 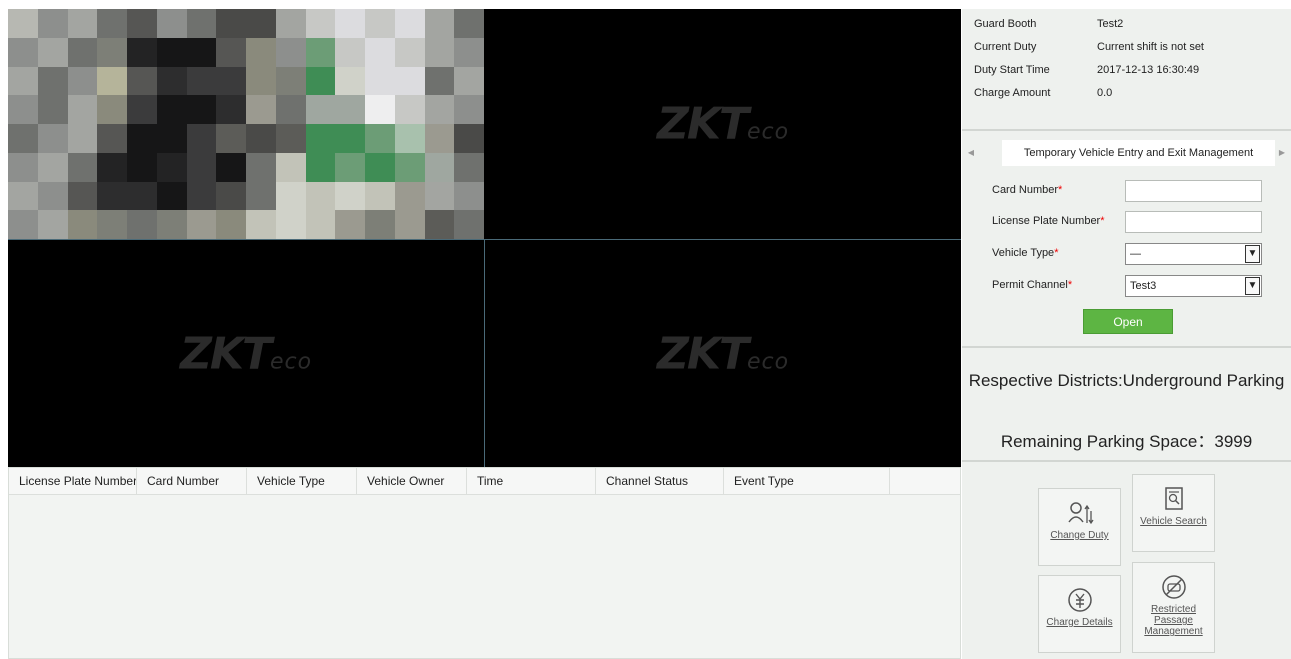 I want to click on vehicle-type-select: — ▼, so click(x=1193, y=254).